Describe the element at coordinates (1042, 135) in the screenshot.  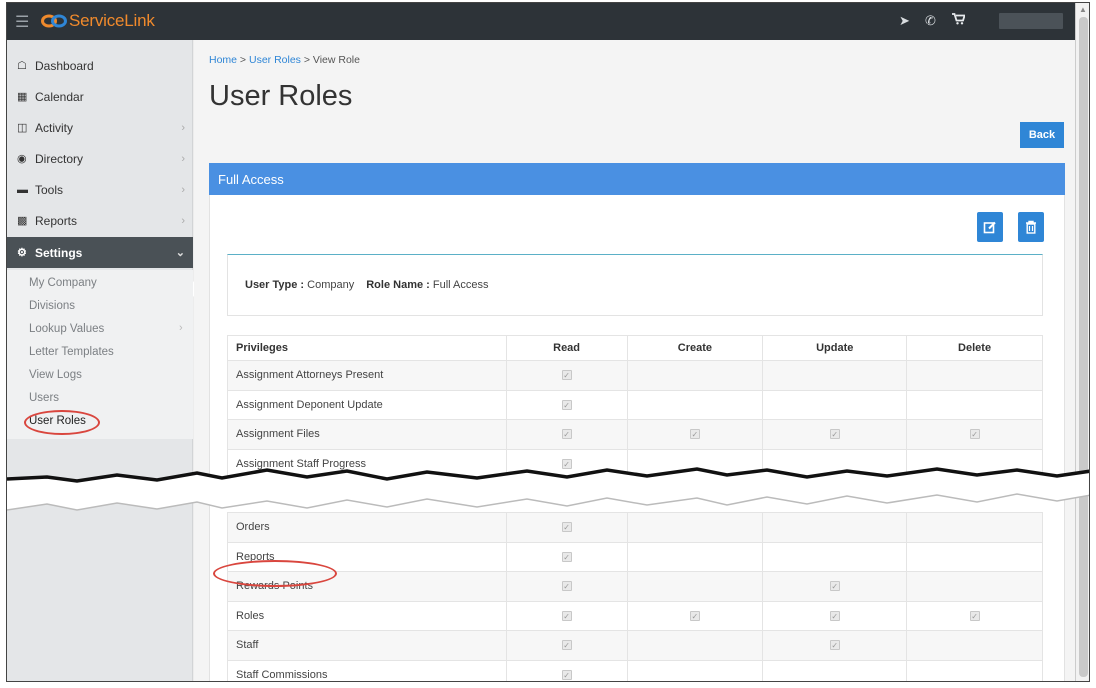
I see `back-button: Back` at that location.